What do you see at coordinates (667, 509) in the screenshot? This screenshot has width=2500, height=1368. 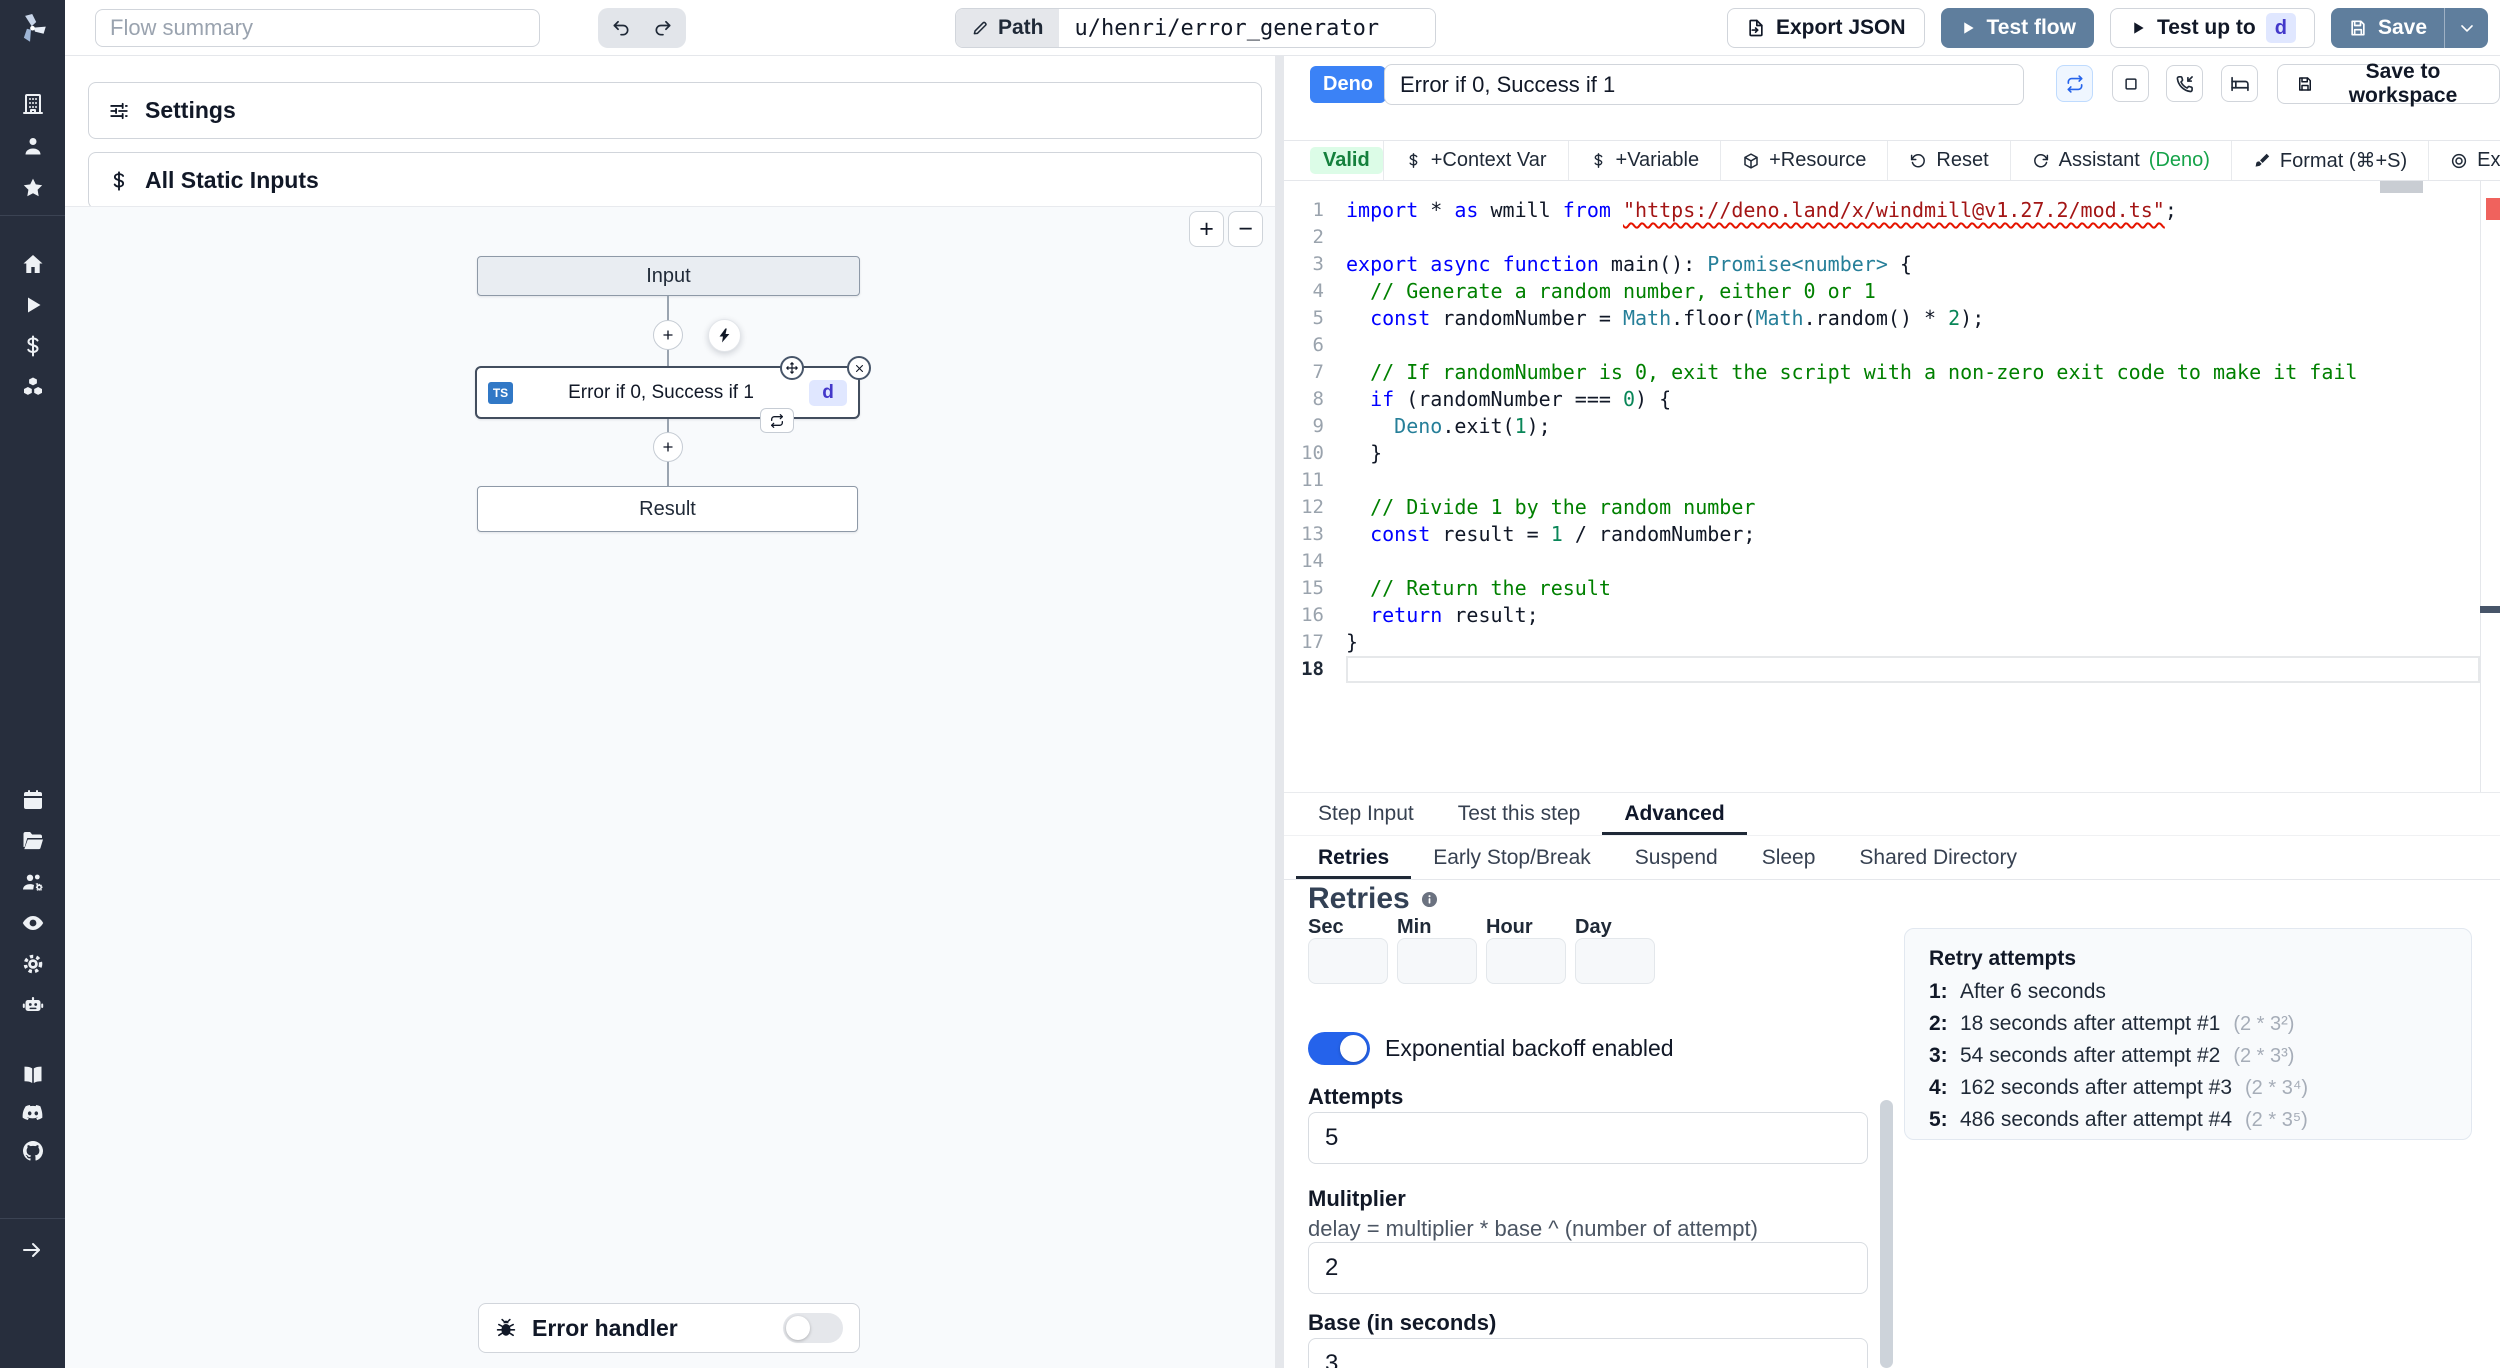 I see `result-node: Result` at bounding box center [667, 509].